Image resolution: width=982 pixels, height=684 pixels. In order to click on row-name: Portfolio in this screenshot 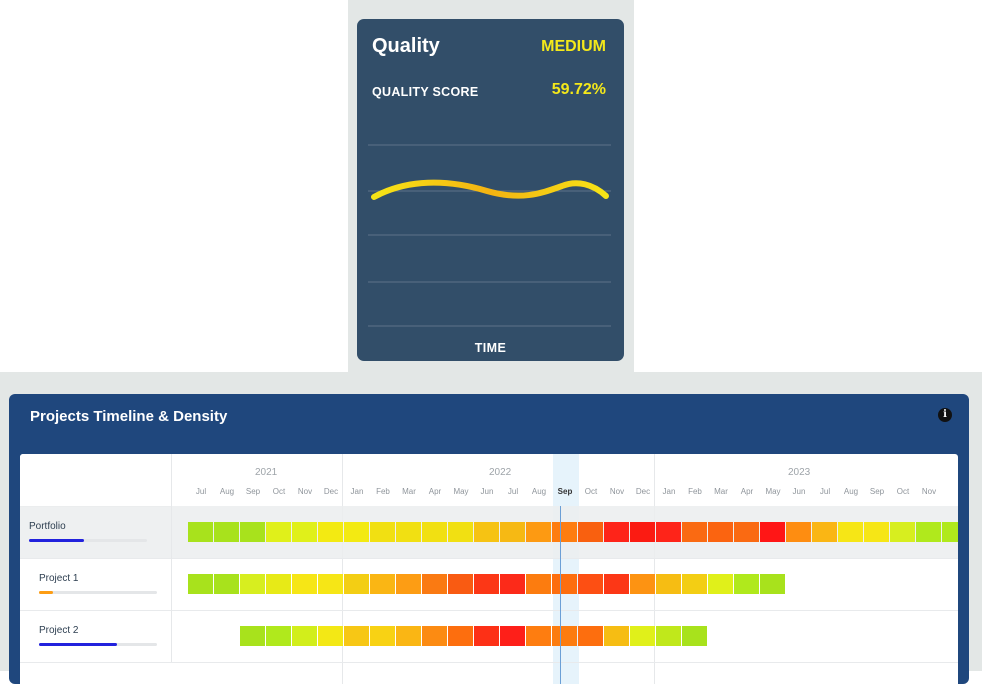, I will do `click(47, 526)`.